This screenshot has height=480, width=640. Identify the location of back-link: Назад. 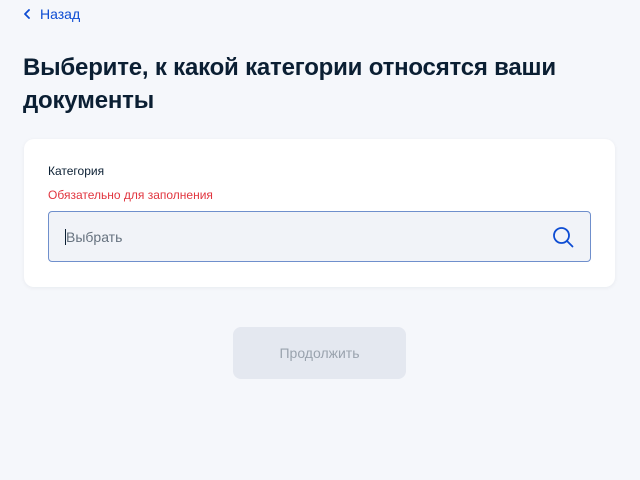
(51, 14).